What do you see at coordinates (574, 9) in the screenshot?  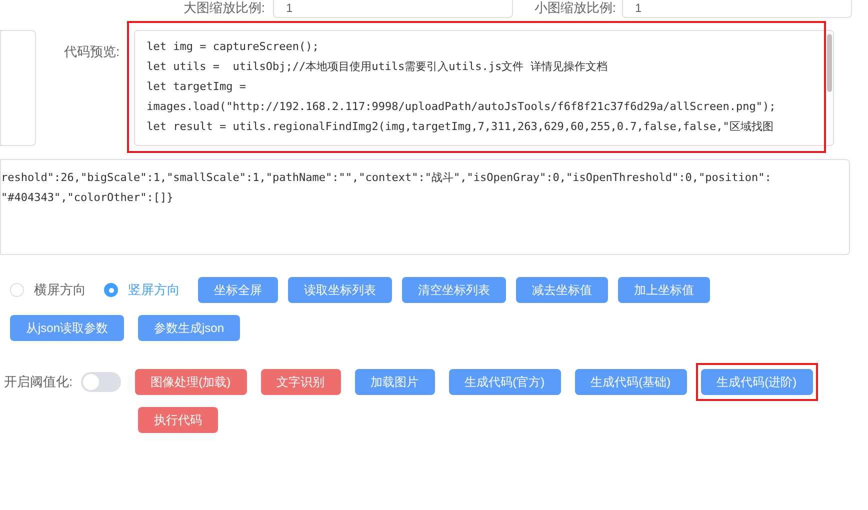 I see `field-label: 小图缩放比例:` at bounding box center [574, 9].